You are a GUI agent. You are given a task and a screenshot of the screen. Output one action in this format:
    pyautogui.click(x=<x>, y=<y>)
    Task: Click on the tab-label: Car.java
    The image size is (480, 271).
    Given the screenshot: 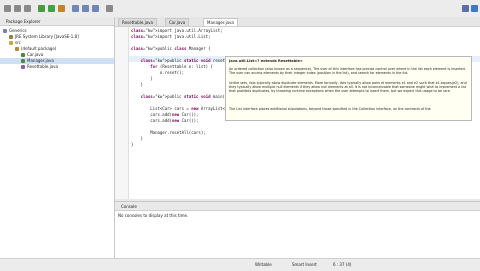 What is the action you would take?
    pyautogui.click(x=177, y=22)
    